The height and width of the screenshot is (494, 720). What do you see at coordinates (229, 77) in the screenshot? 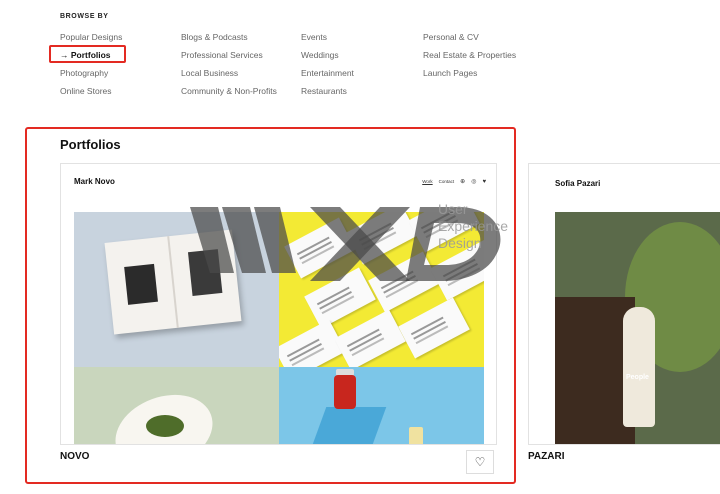
I see `browse-link-local-business: Local Business` at bounding box center [229, 77].